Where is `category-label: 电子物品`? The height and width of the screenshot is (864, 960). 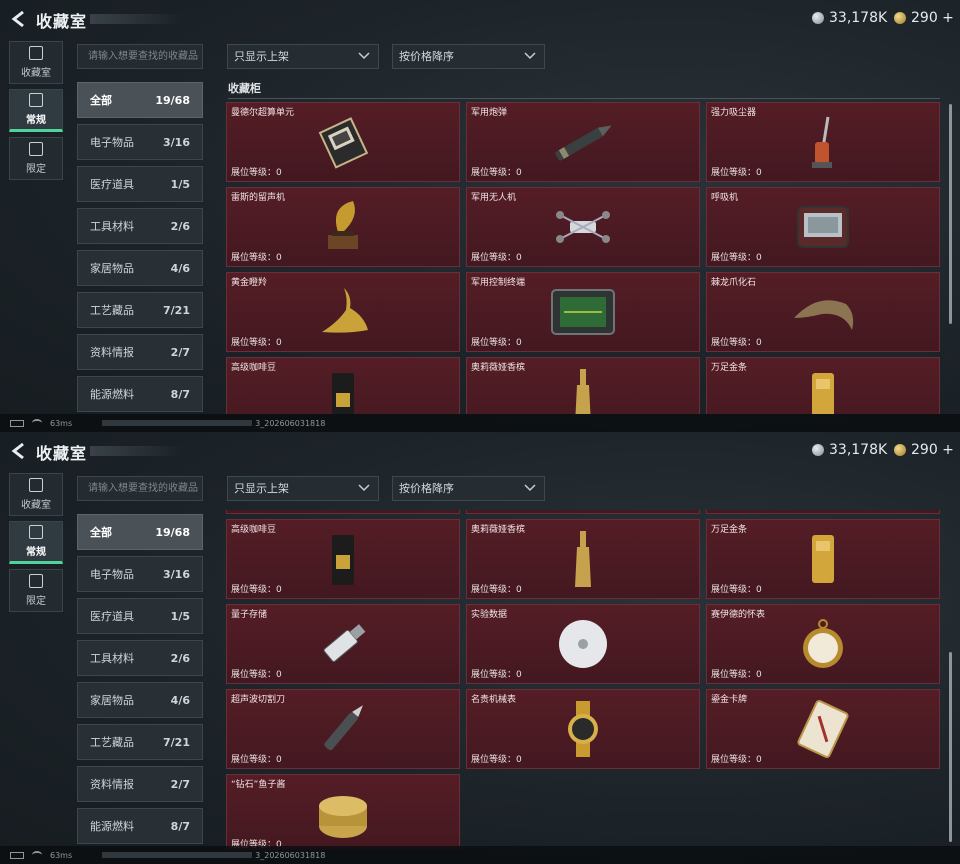 category-label: 电子物品 is located at coordinates (112, 574).